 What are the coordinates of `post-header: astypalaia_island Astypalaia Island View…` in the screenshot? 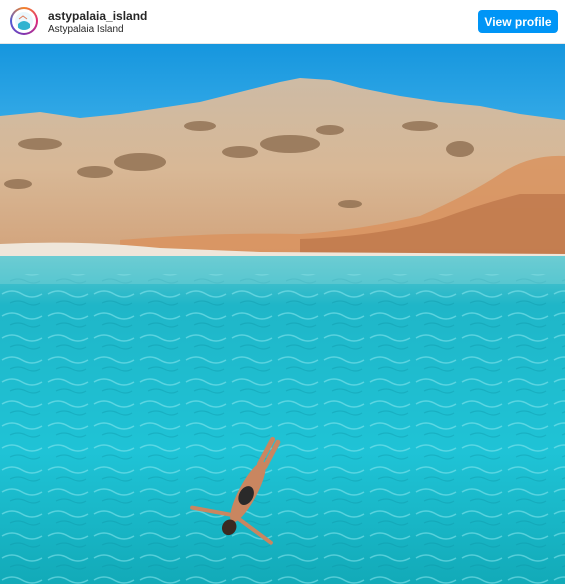 It's located at (282, 22).